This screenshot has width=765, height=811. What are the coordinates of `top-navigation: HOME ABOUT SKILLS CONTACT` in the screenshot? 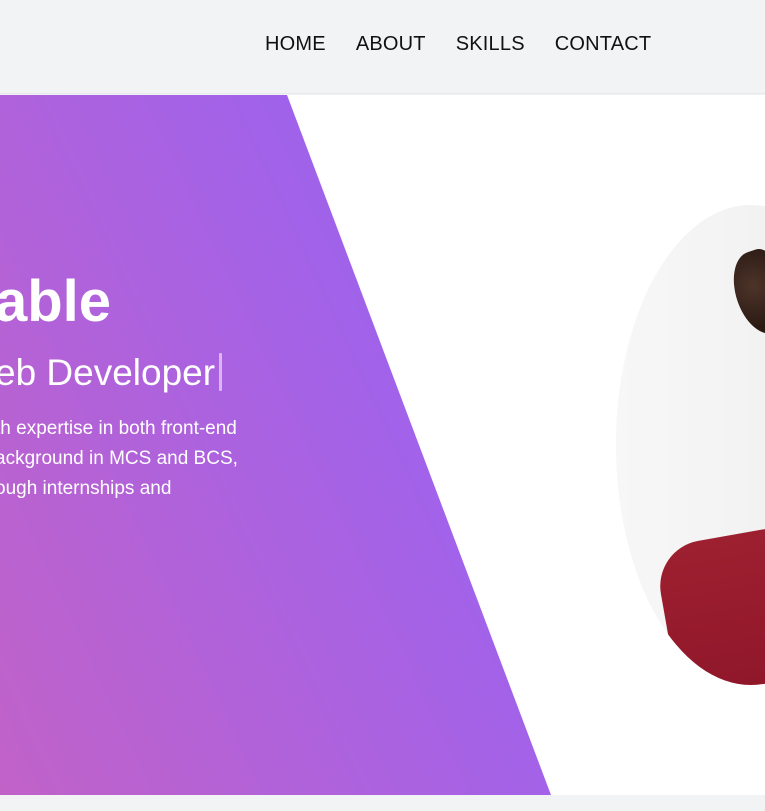 It's located at (382, 47).